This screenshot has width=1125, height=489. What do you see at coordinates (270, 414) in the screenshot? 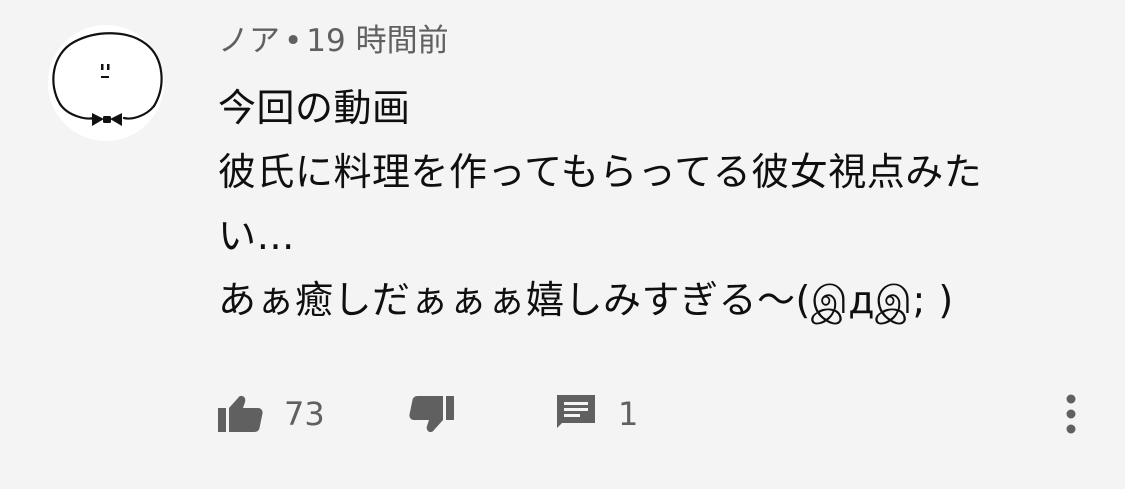
I see `like-button: 73` at bounding box center [270, 414].